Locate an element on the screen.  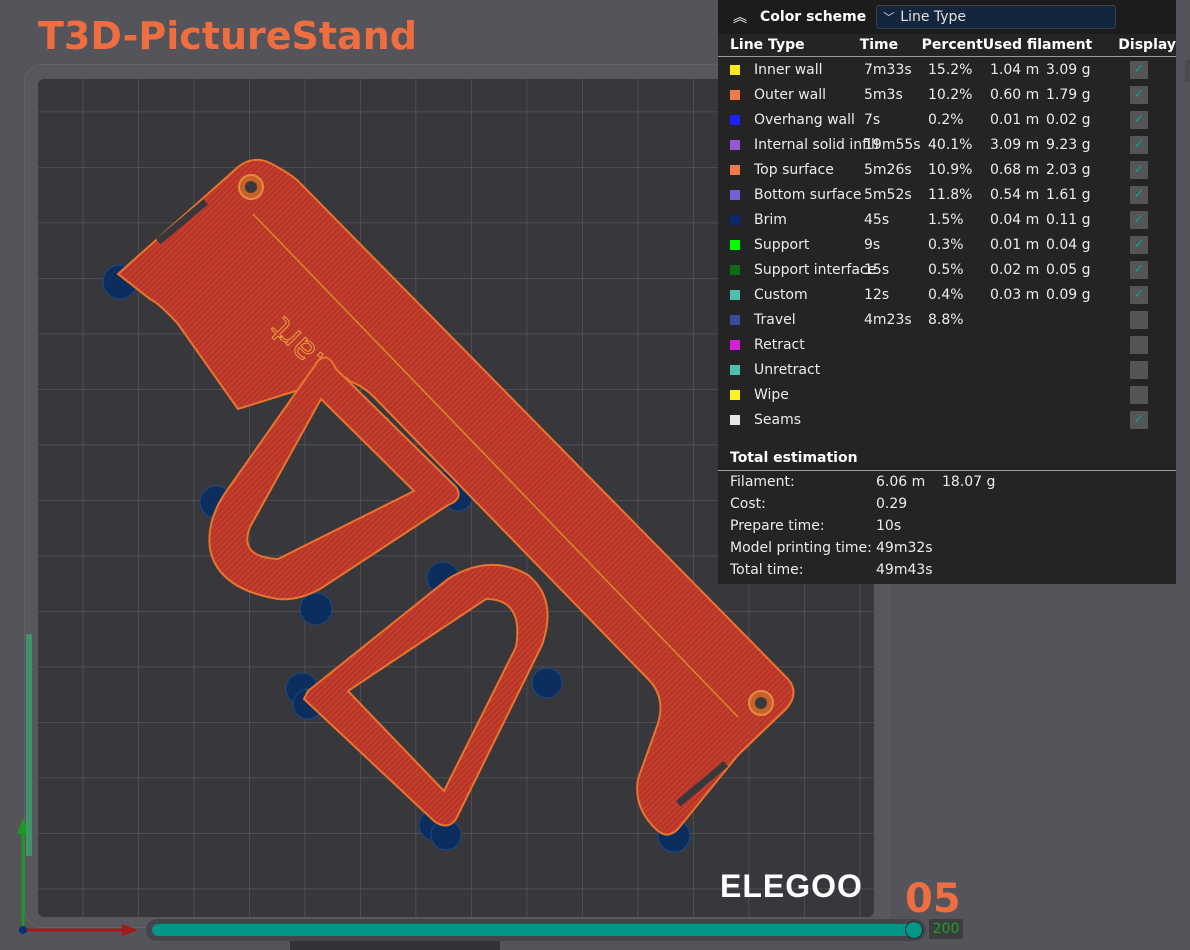
total-value: 0.29 is located at coordinates (892, 504).